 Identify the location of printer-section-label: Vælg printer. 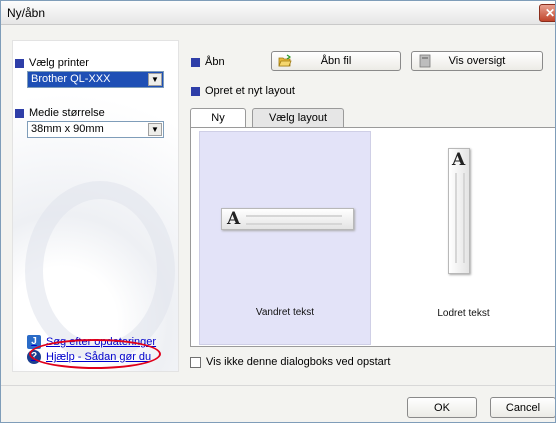
(52, 63).